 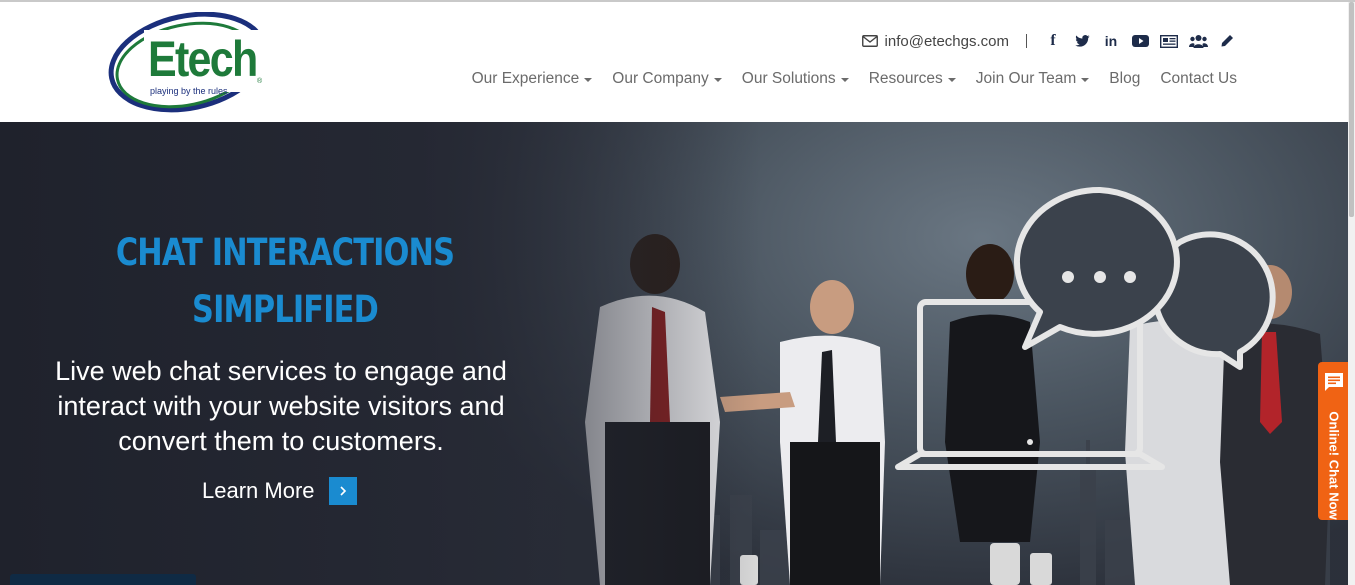 I want to click on chat-now-label-wrap: Online! Chat Now, so click(x=1334, y=460).